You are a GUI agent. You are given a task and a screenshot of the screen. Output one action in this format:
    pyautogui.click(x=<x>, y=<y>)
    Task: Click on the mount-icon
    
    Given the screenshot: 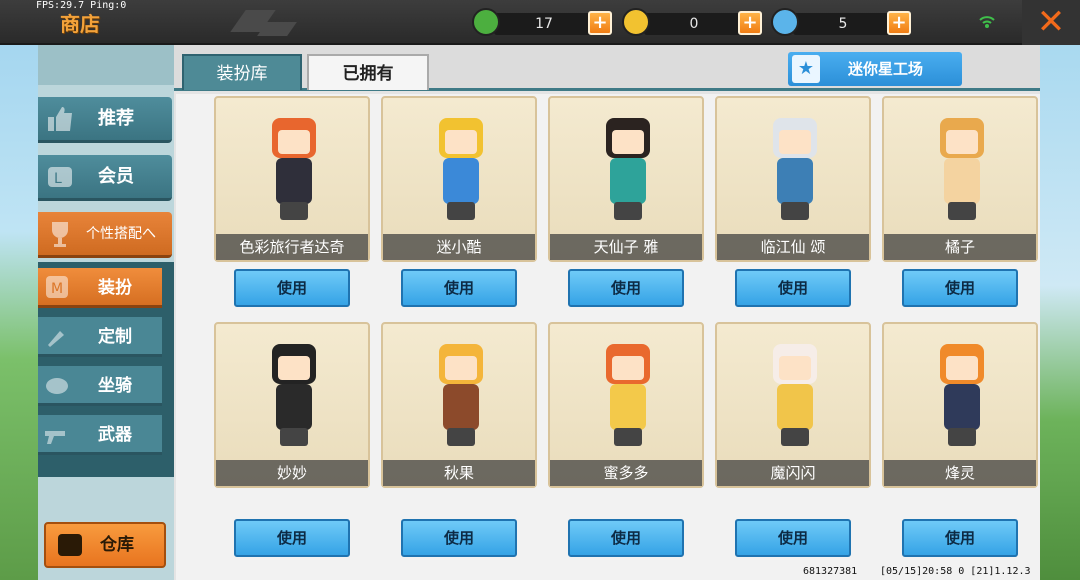 What is the action you would take?
    pyautogui.click(x=57, y=386)
    